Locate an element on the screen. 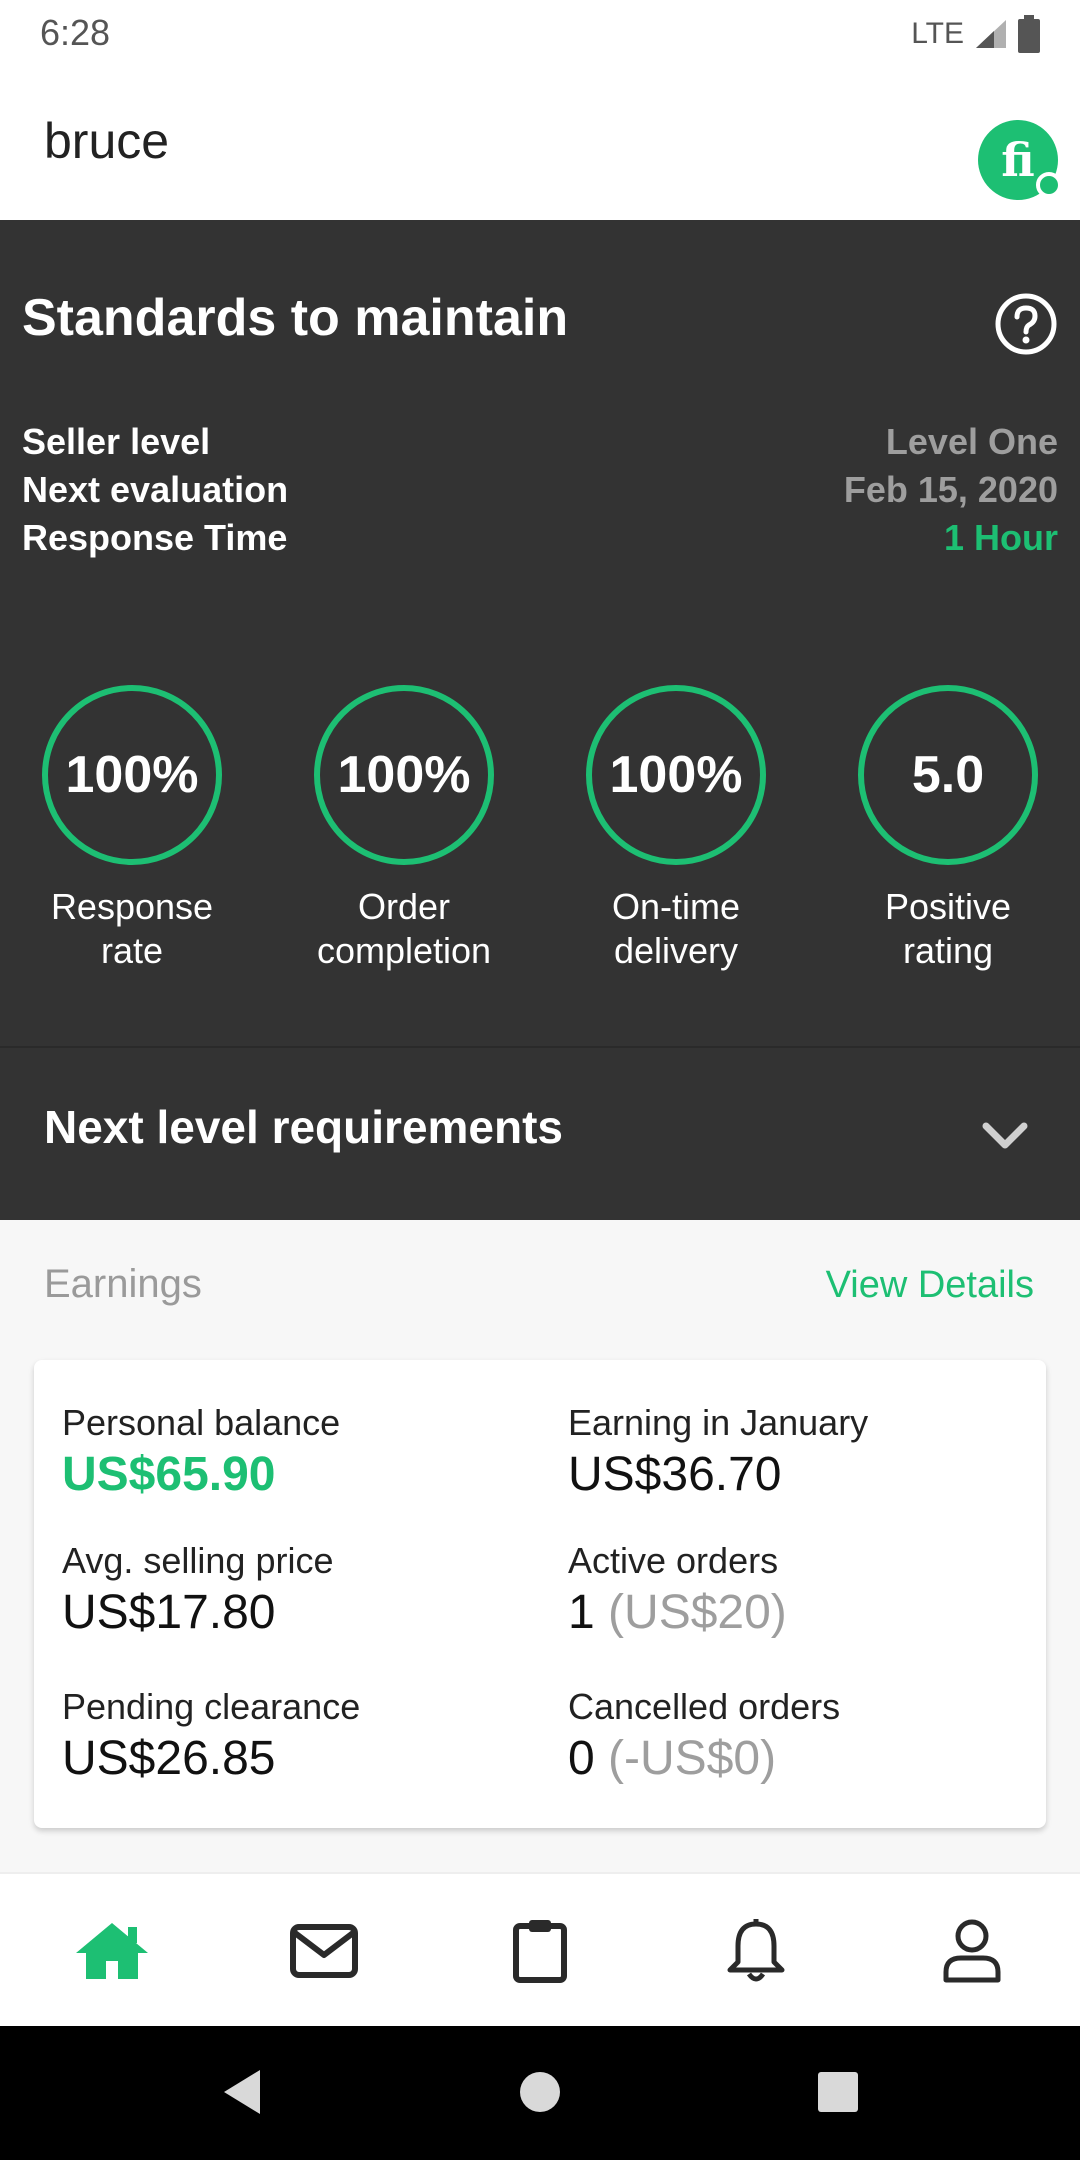 Image resolution: width=1080 pixels, height=2160 pixels. metric-label-line: Positive is located at coordinates (948, 906).